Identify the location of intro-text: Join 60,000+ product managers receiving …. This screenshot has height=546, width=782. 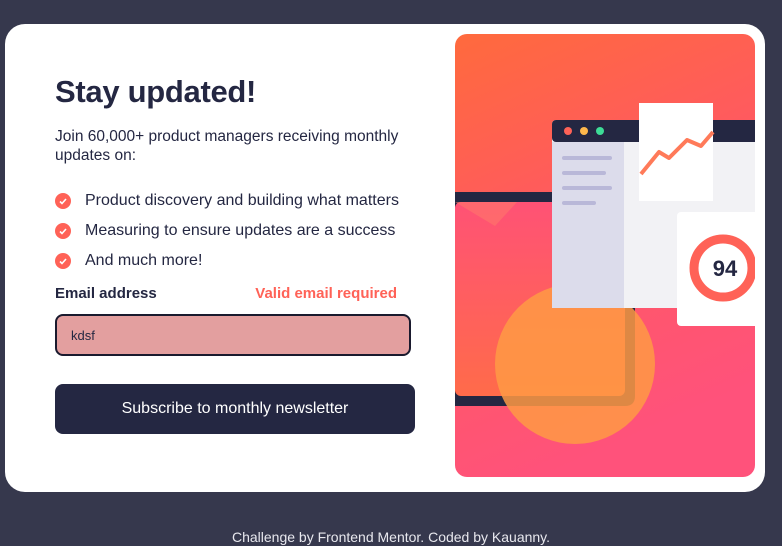
(227, 146).